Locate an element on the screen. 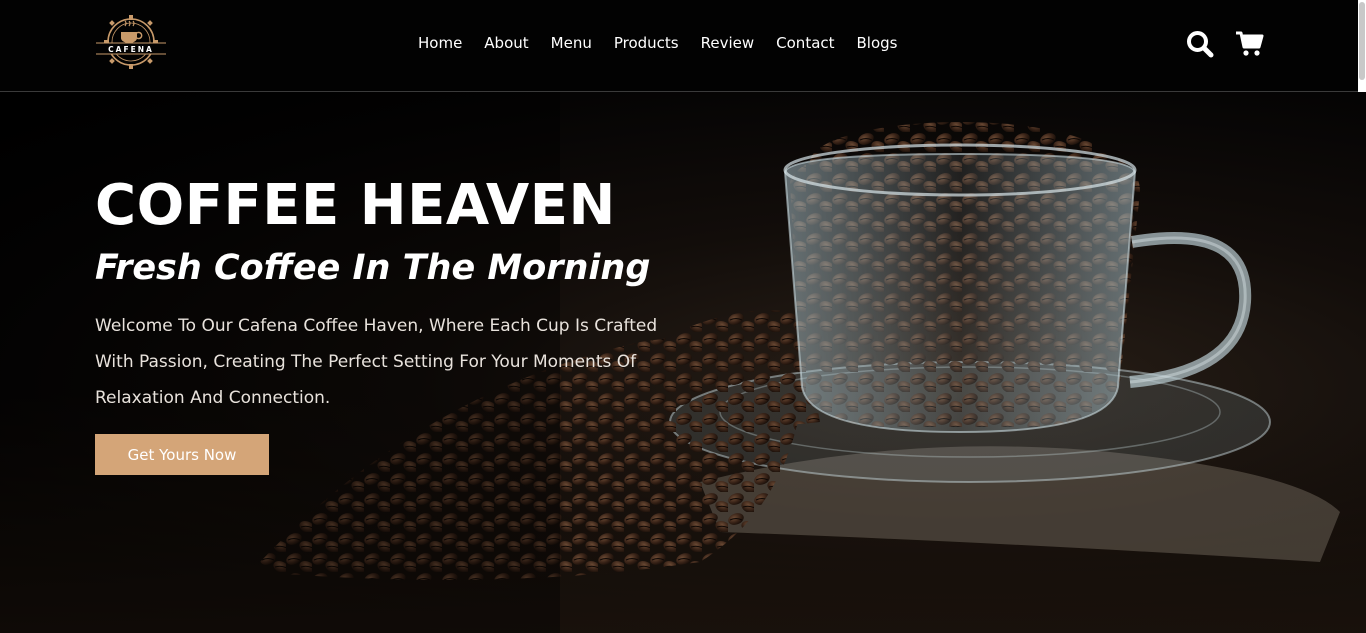 The width and height of the screenshot is (1366, 633). nav-item-blogs: Blogs is located at coordinates (877, 43).